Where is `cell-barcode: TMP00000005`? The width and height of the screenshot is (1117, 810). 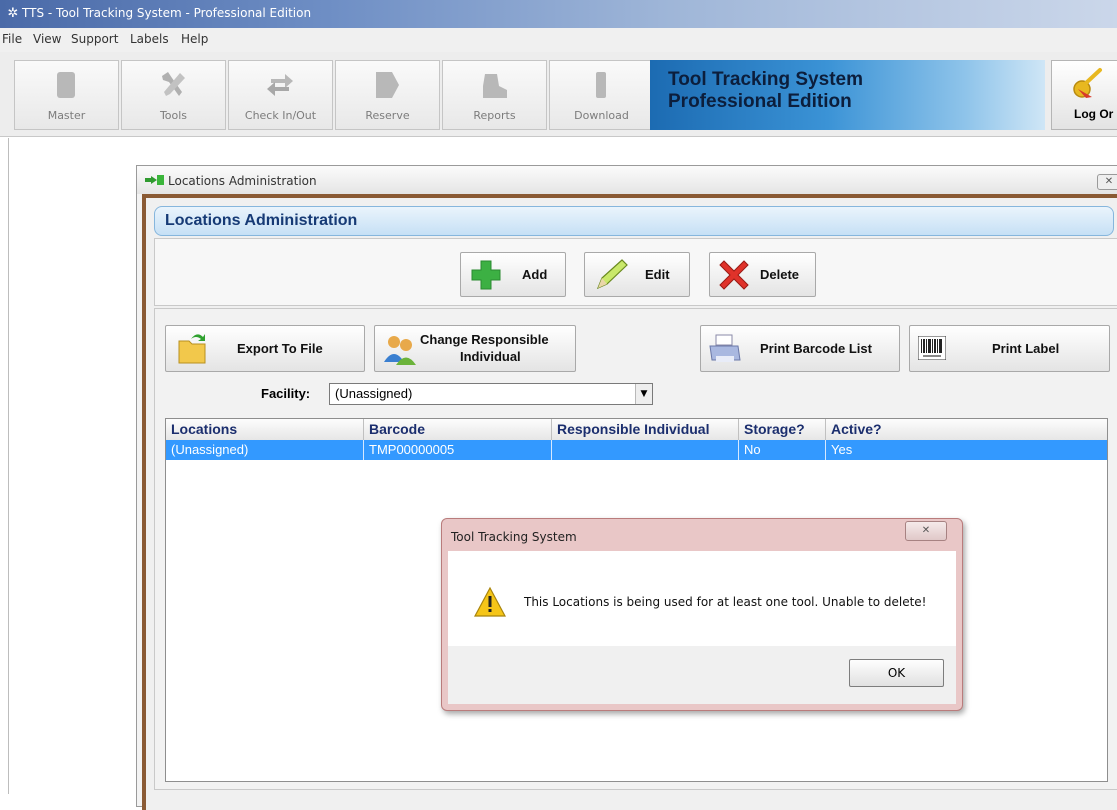 cell-barcode: TMP00000005 is located at coordinates (458, 450).